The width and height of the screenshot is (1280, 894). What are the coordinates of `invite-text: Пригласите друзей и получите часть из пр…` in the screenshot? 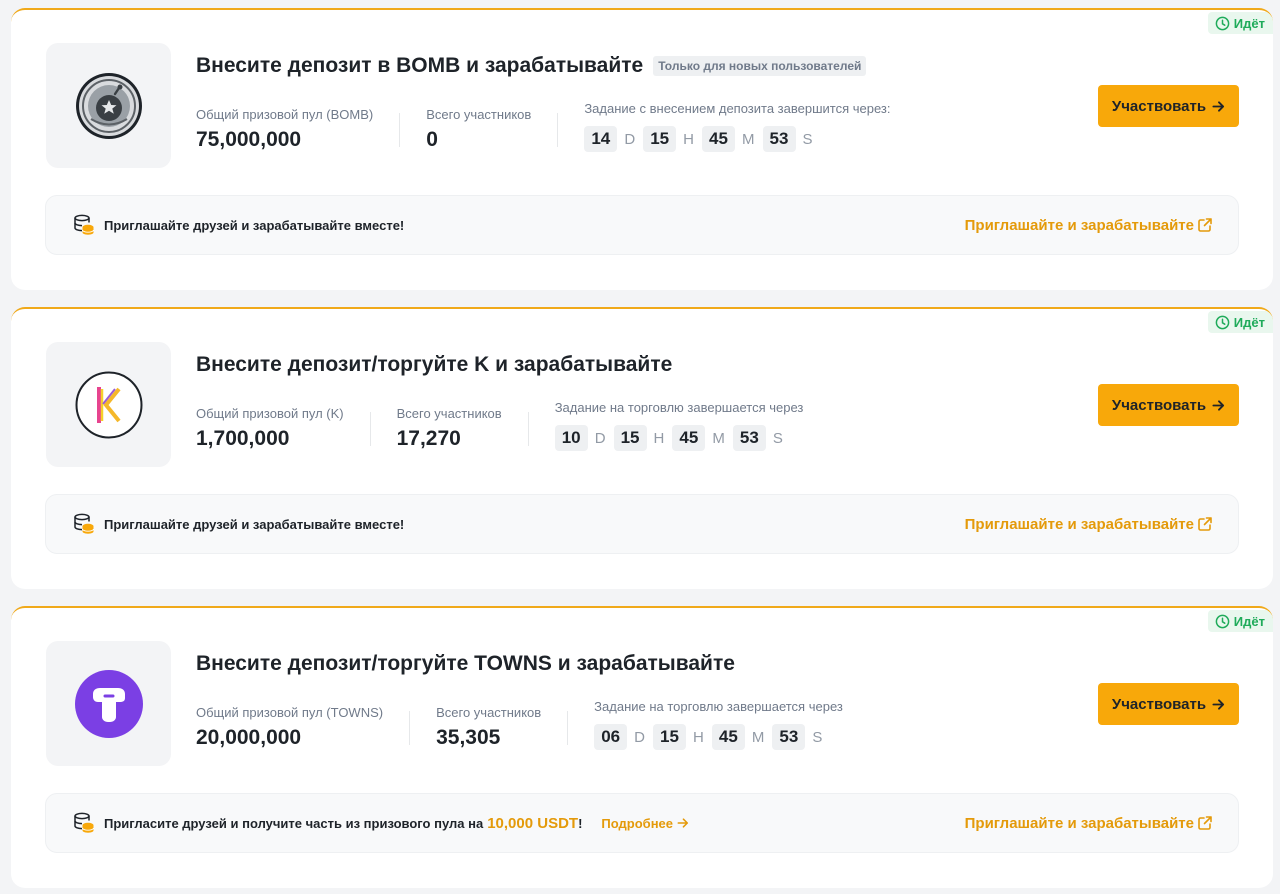 It's located at (343, 823).